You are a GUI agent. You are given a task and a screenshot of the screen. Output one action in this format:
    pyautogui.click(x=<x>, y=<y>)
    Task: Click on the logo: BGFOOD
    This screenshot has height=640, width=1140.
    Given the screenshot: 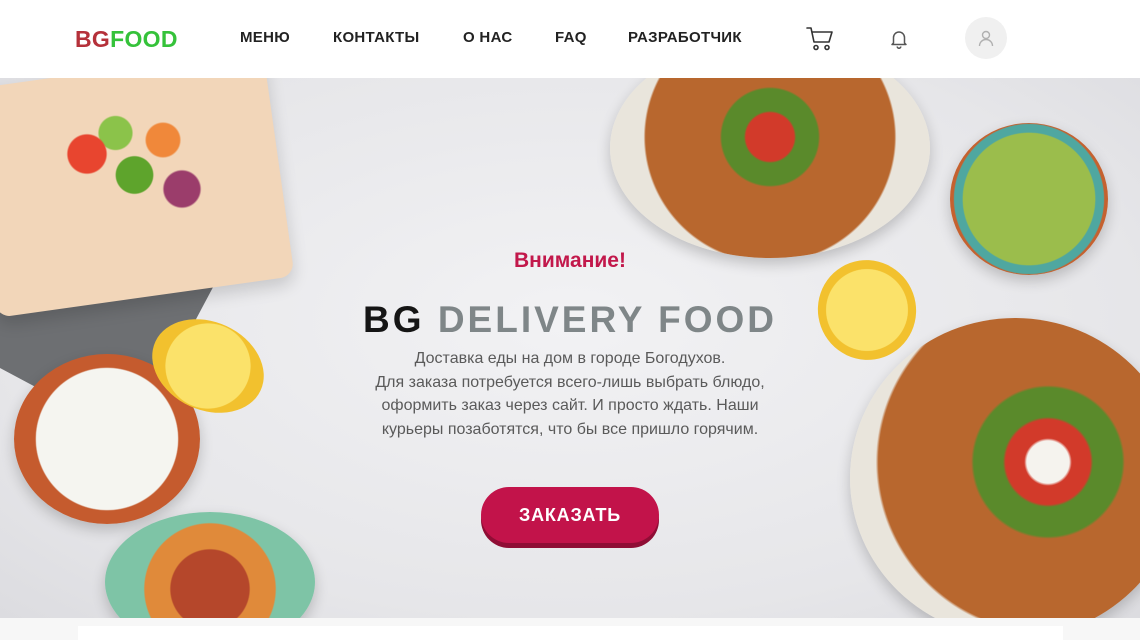 What is the action you would take?
    pyautogui.click(x=126, y=39)
    